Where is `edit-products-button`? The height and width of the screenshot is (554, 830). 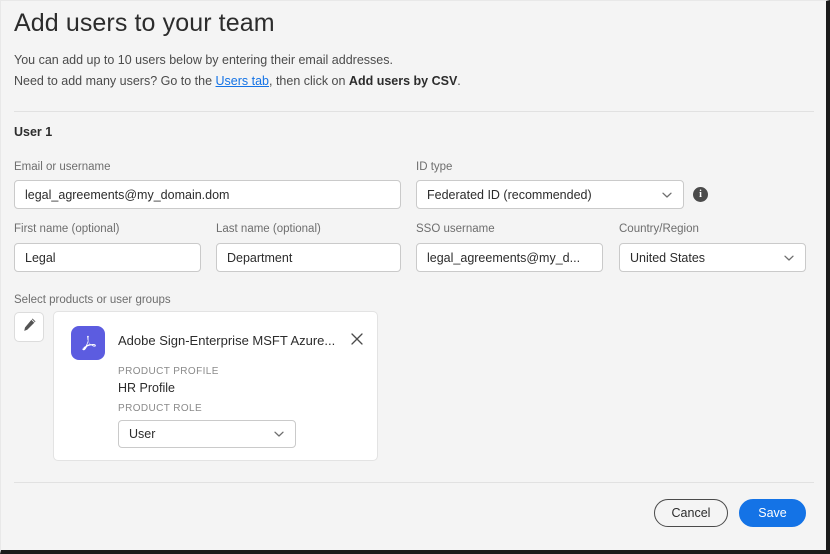
edit-products-button is located at coordinates (29, 327).